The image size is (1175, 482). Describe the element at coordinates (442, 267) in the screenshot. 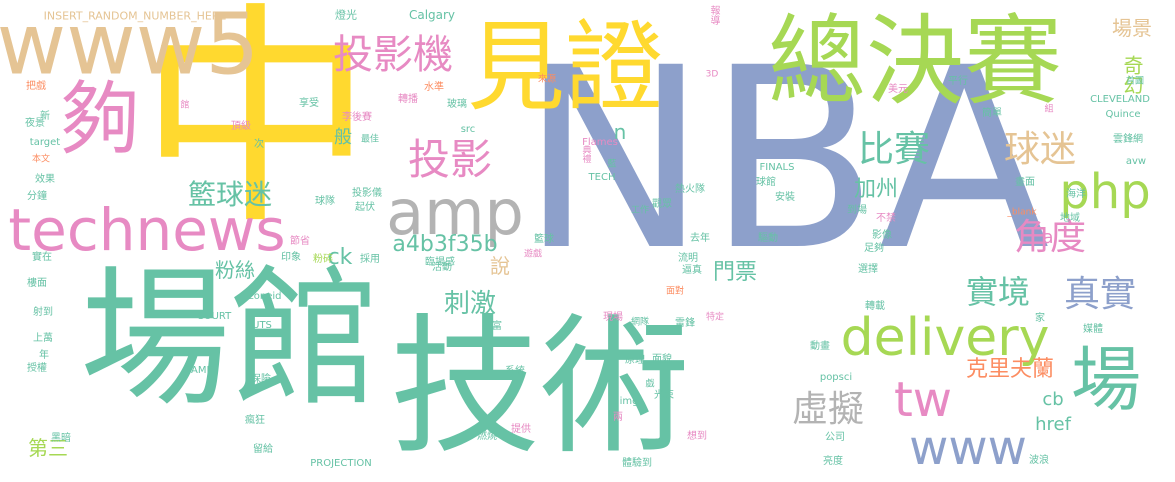

I see `word-cjk-104: 活動` at that location.